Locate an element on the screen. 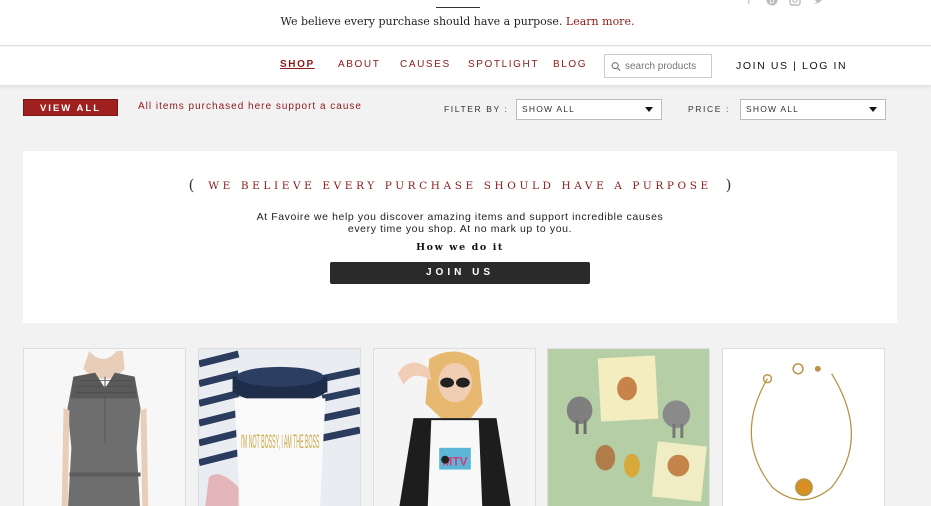  product-card-magnets is located at coordinates (628, 427).